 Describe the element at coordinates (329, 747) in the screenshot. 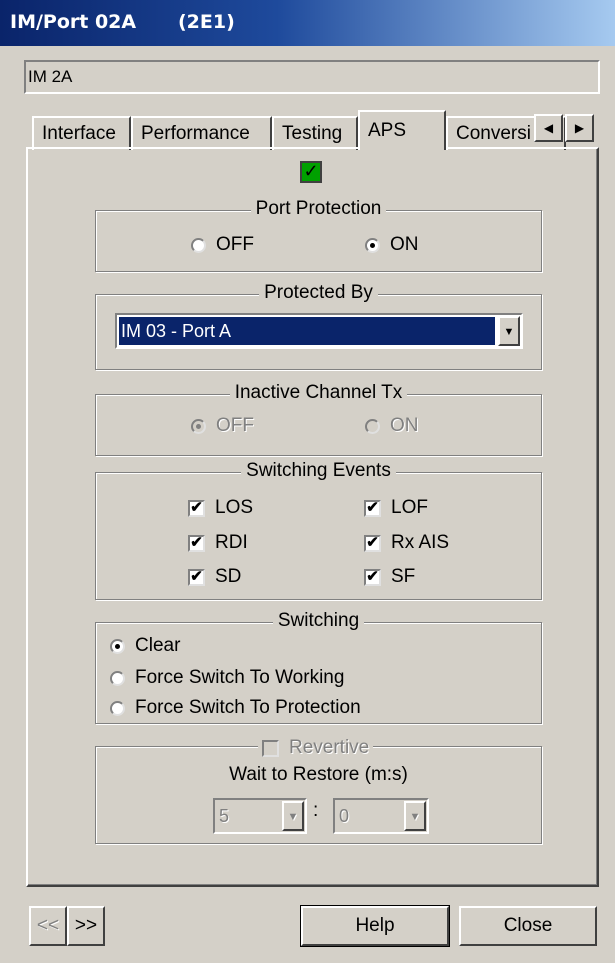

I see `revertive-label: Revertive` at that location.